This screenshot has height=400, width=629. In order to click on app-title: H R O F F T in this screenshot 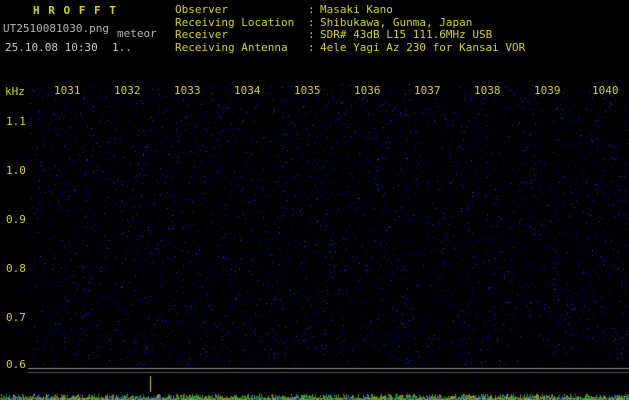, I will do `click(75, 10)`.